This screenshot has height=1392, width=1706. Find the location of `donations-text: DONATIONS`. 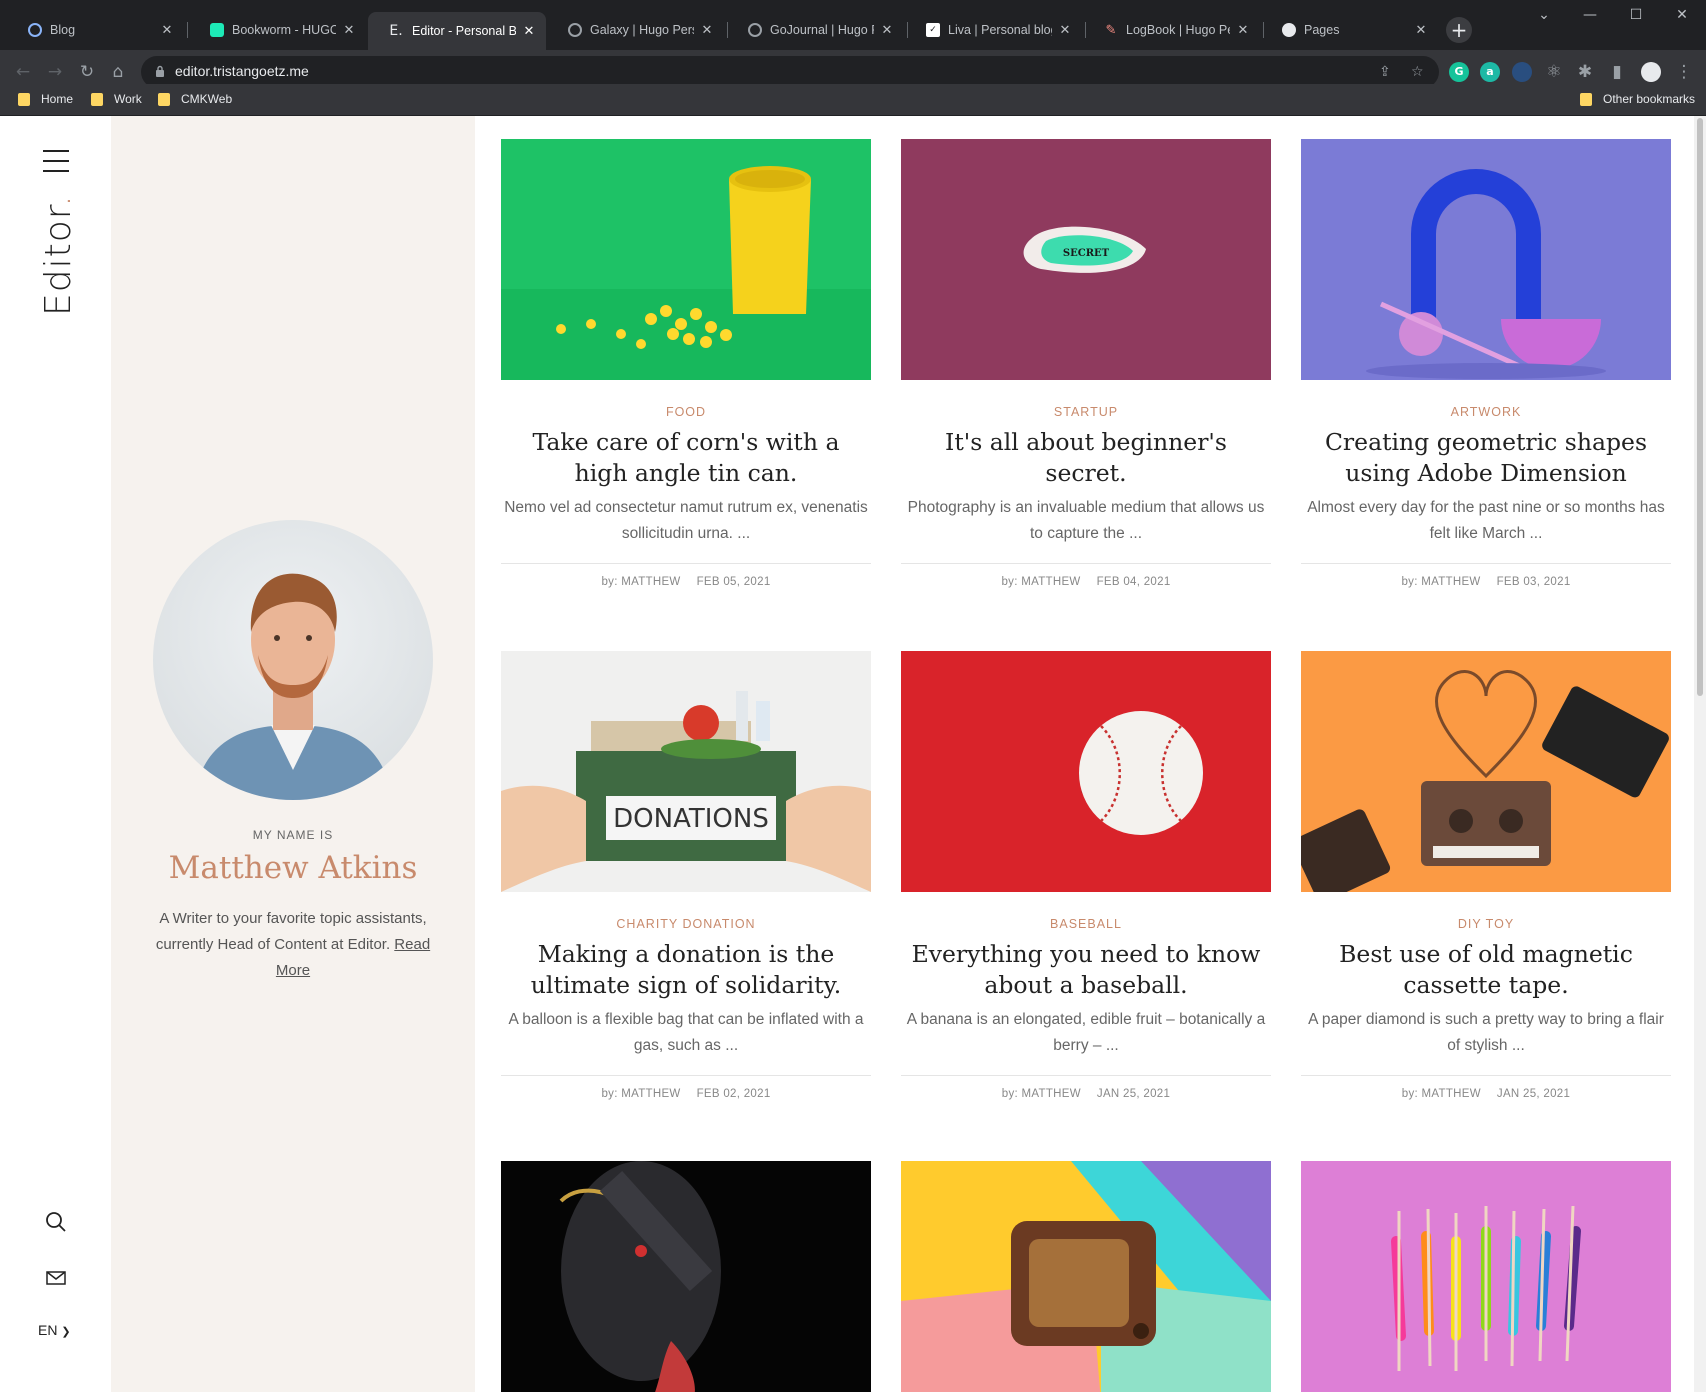

donations-text: DONATIONS is located at coordinates (691, 819).